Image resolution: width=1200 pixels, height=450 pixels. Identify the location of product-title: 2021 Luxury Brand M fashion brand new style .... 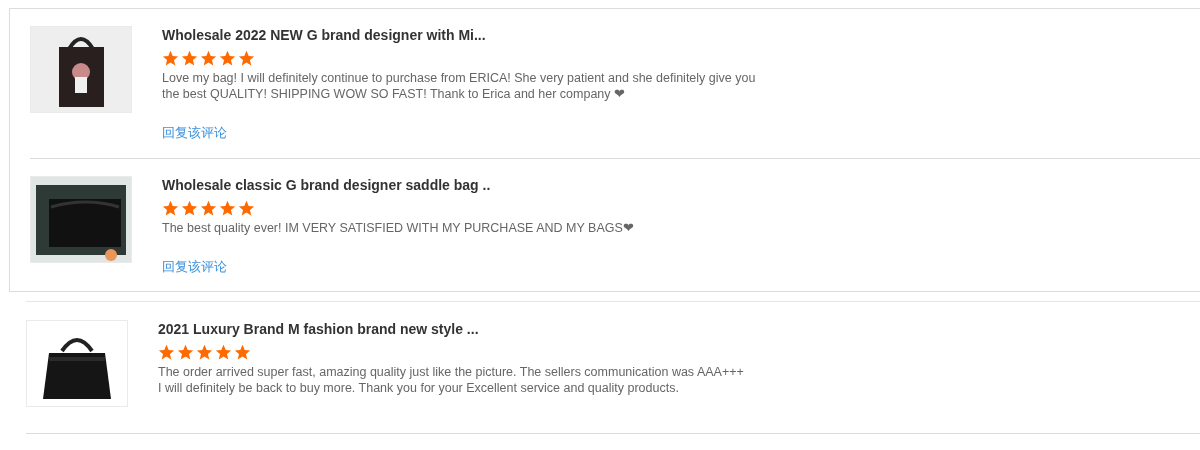
(451, 329).